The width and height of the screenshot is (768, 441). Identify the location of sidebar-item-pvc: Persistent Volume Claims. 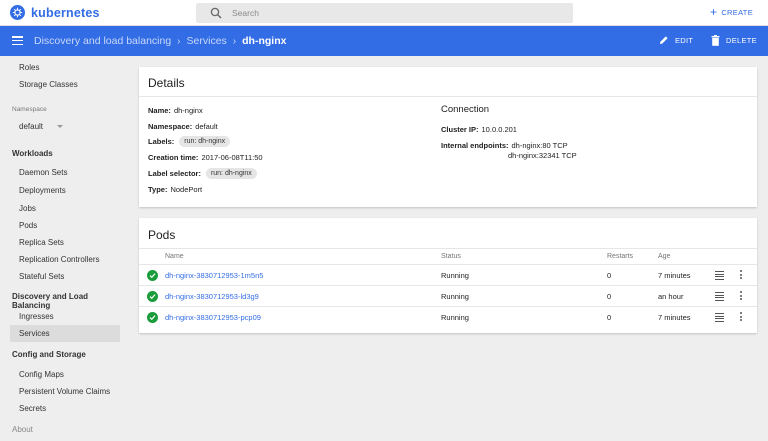
(64, 391).